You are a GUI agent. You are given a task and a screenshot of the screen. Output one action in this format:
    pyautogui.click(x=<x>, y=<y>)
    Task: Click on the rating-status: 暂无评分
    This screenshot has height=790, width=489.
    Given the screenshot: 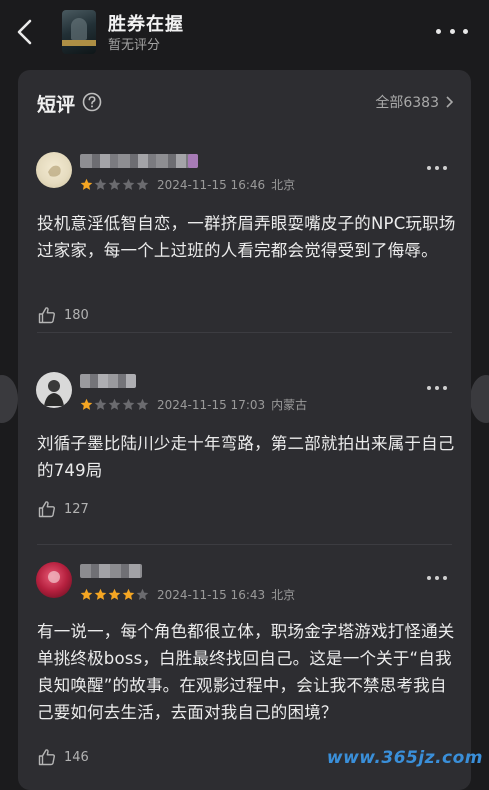 What is the action you would take?
    pyautogui.click(x=134, y=45)
    